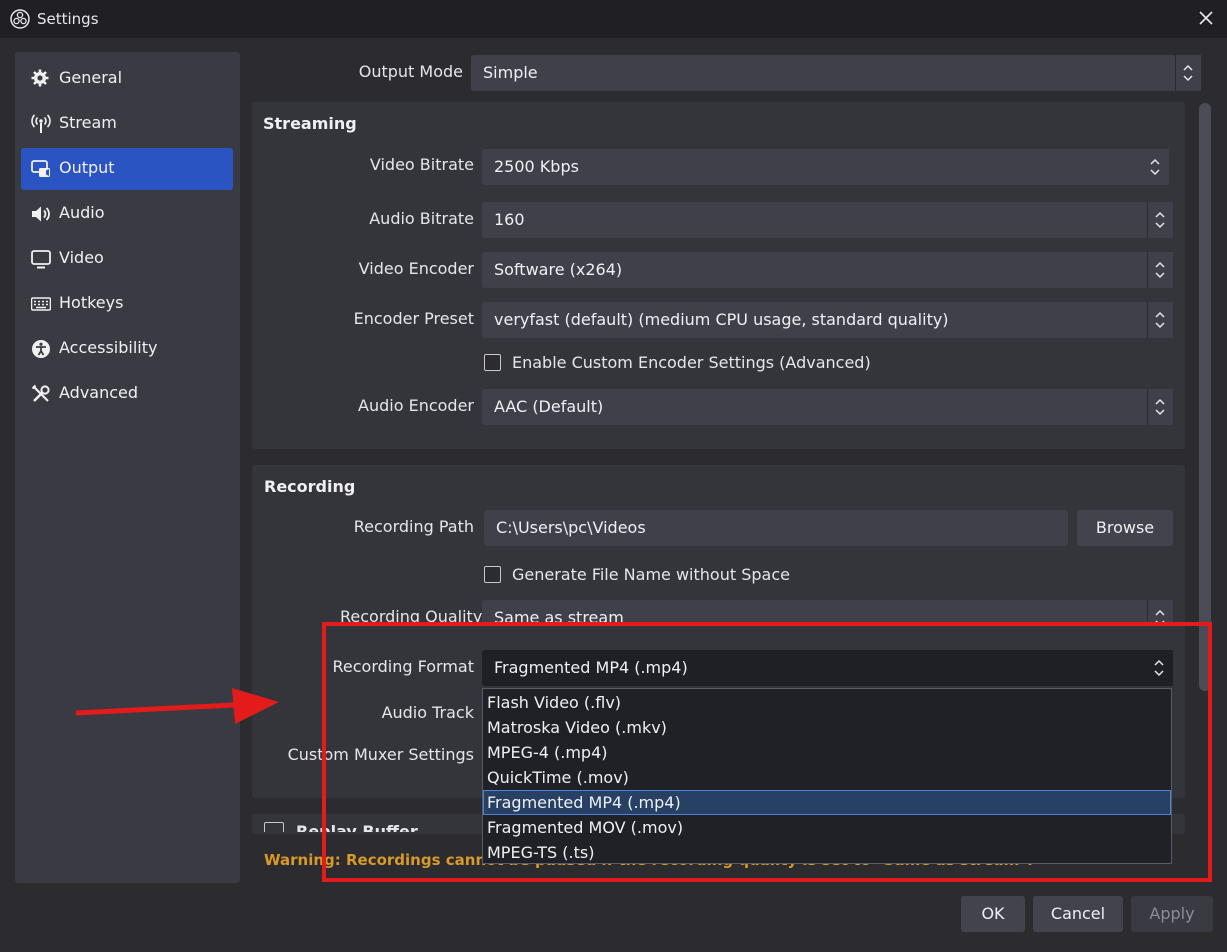 The width and height of the screenshot is (1227, 952). Describe the element at coordinates (40, 168) in the screenshot. I see `output-icon` at that location.